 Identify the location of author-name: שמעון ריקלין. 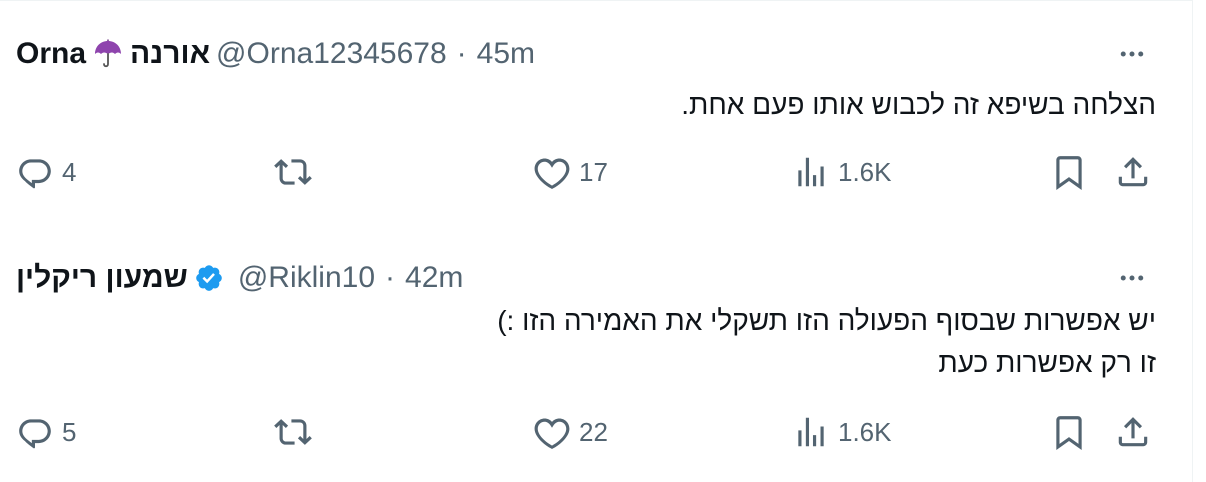
(102, 278).